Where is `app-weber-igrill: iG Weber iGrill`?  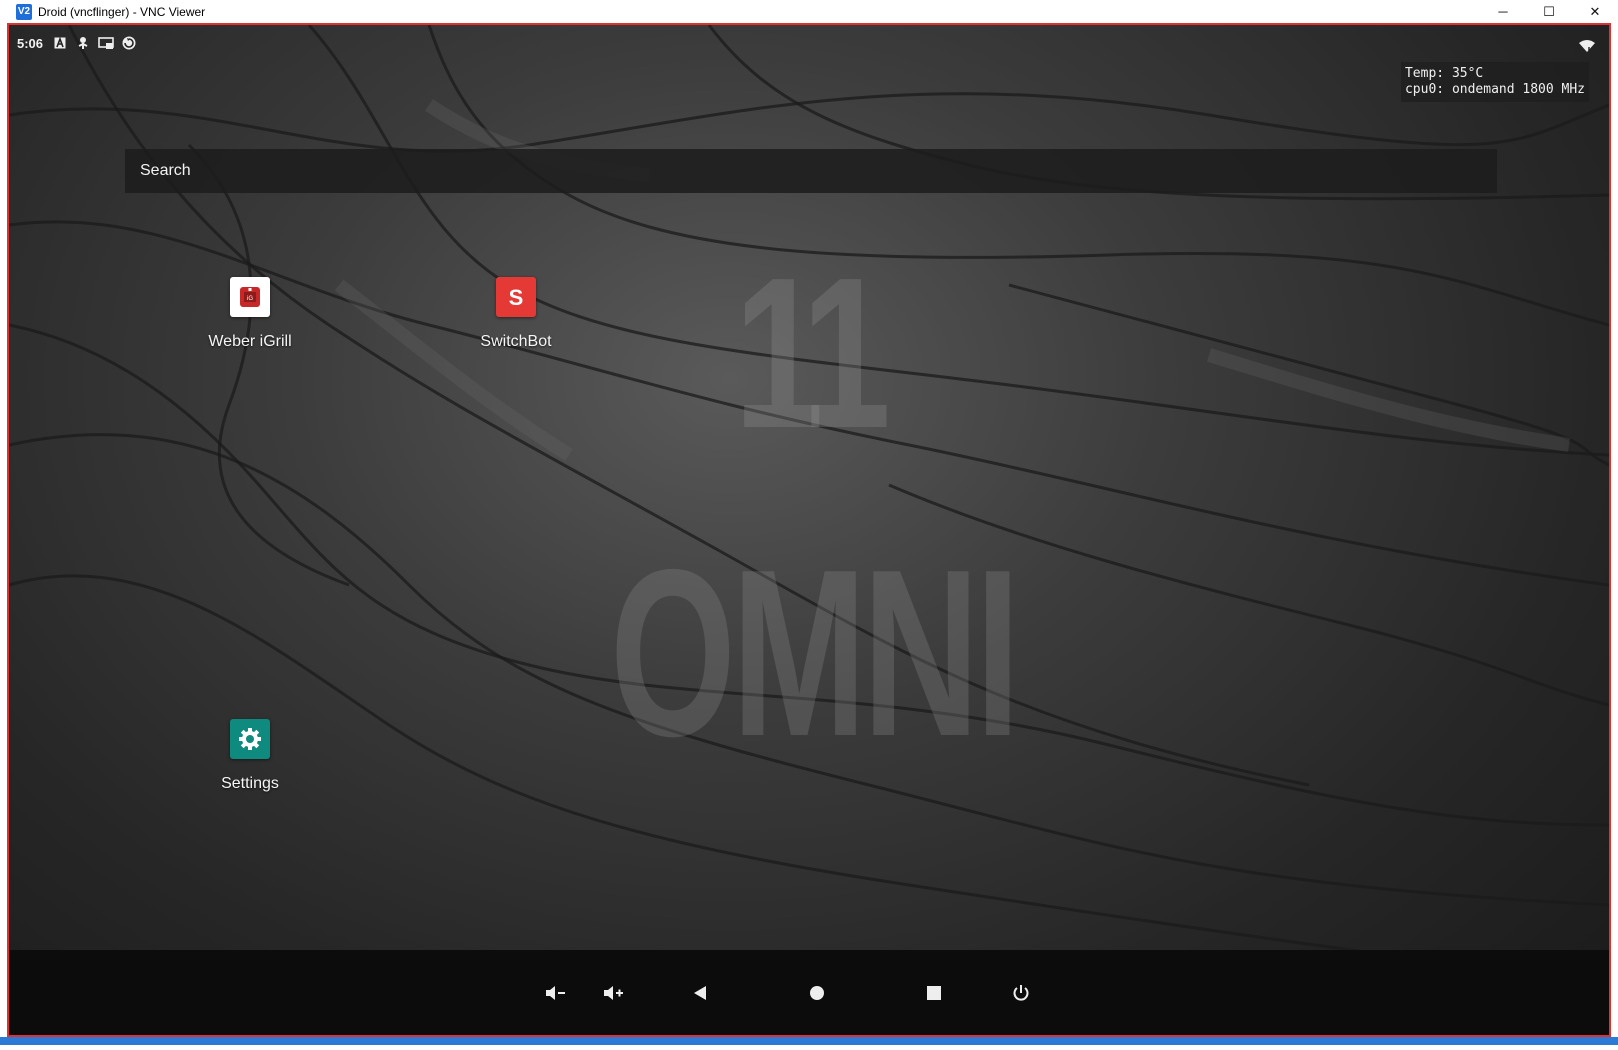 app-weber-igrill: iG Weber iGrill is located at coordinates (250, 314).